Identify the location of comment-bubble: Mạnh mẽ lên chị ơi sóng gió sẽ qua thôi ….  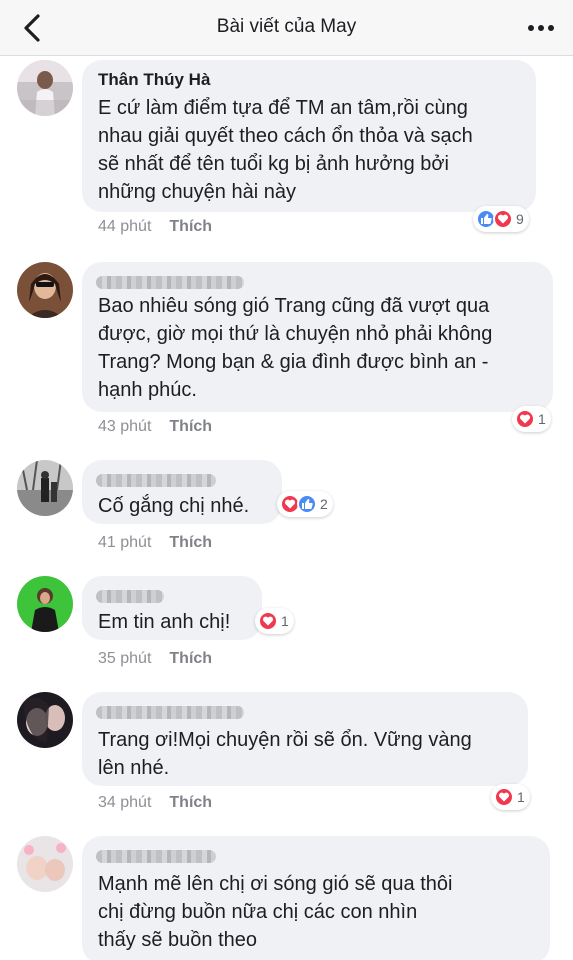
(316, 898).